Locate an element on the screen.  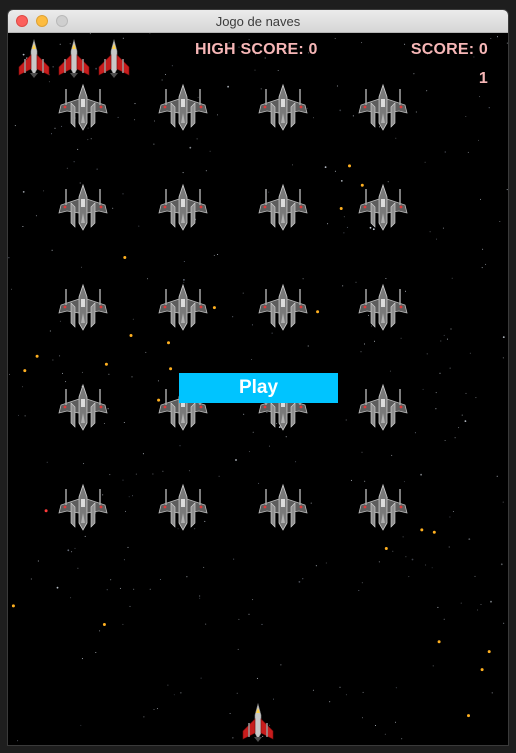
play-button: Play is located at coordinates (258, 388).